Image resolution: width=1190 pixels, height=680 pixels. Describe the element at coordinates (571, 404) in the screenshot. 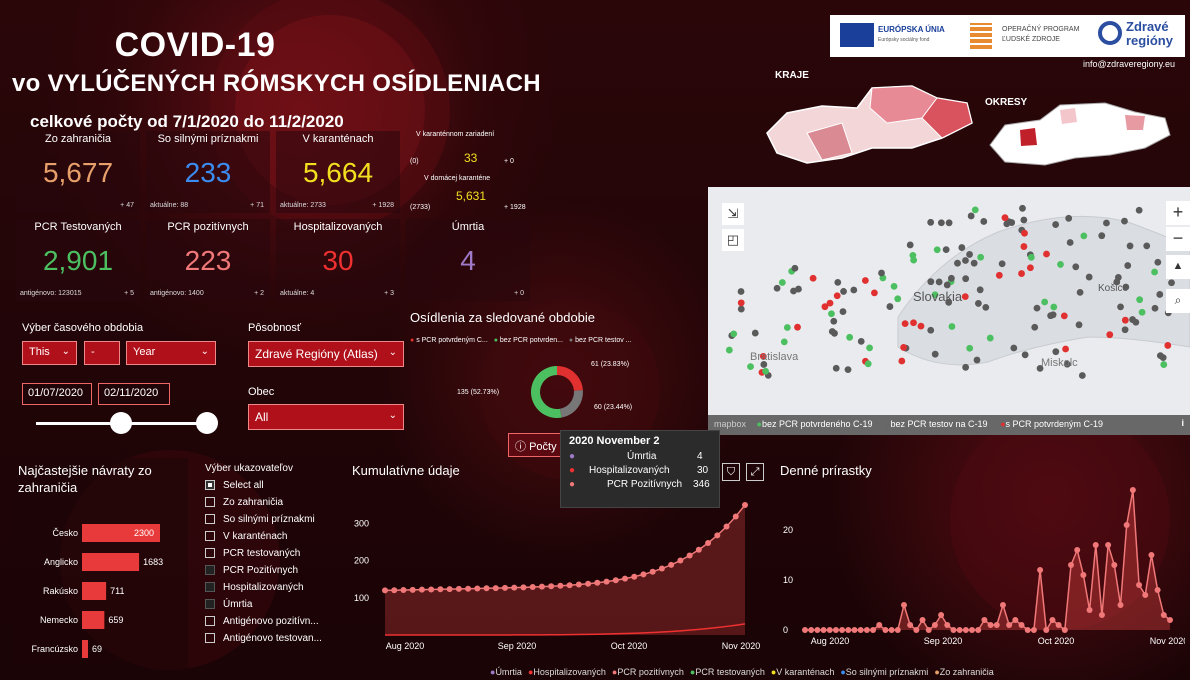

I see `donut-slice` at that location.